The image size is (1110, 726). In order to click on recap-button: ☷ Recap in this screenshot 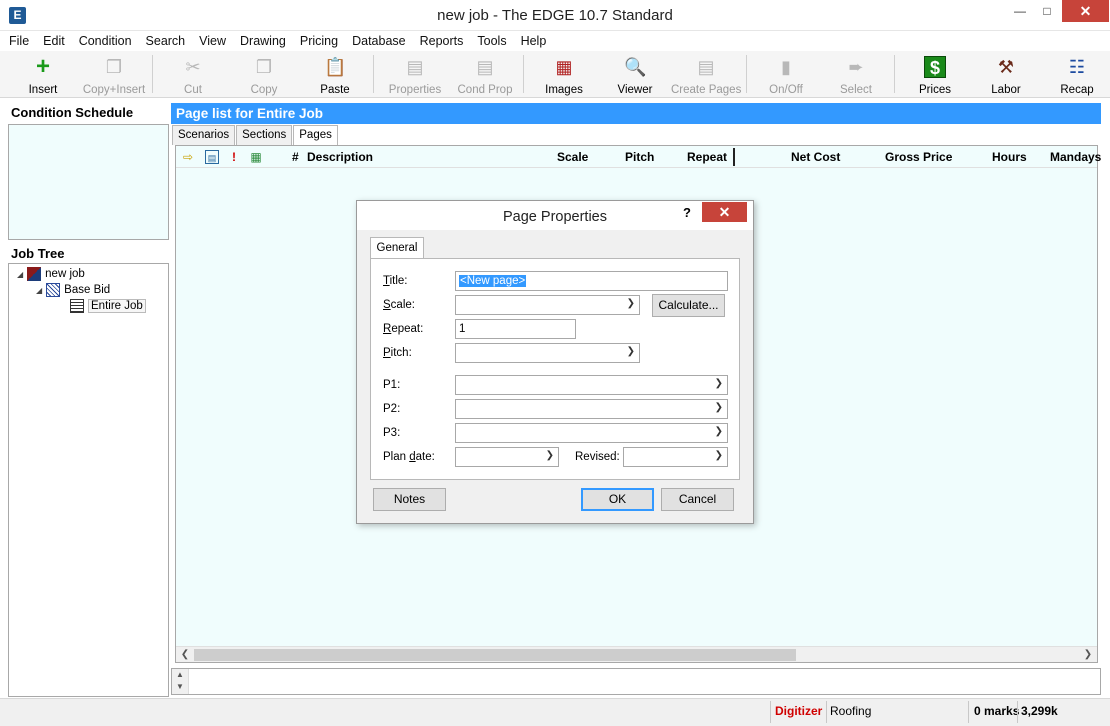, I will do `click(1076, 74)`.